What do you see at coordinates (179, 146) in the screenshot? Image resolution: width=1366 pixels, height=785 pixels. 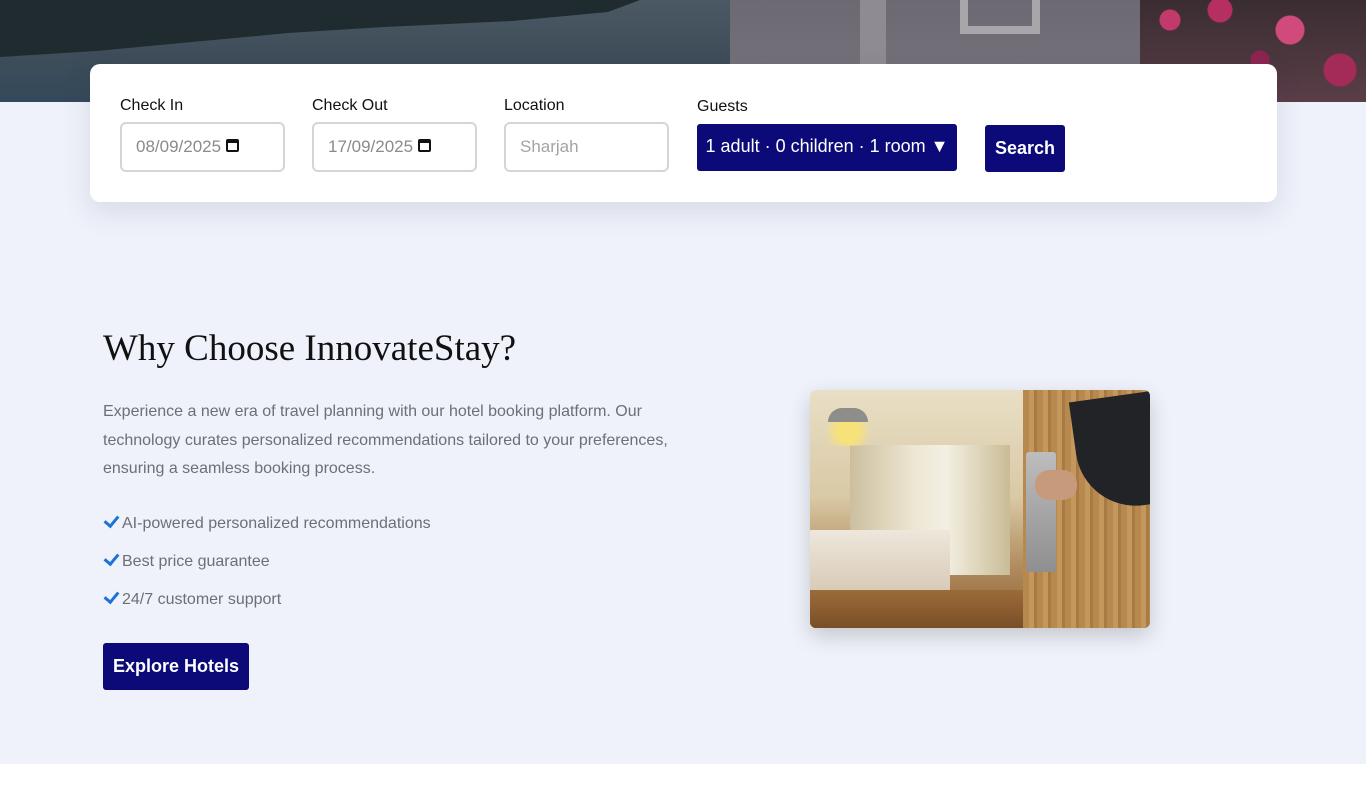 I see `check-in-value: 08/09/2025` at bounding box center [179, 146].